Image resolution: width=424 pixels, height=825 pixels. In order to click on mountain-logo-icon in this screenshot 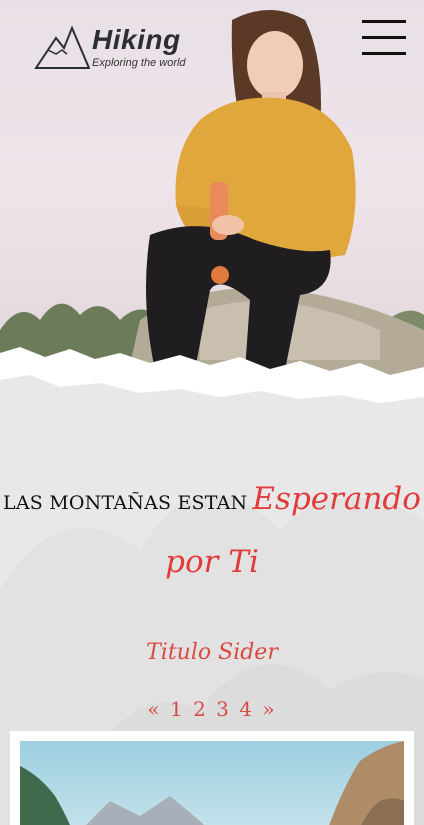, I will do `click(62, 47)`.